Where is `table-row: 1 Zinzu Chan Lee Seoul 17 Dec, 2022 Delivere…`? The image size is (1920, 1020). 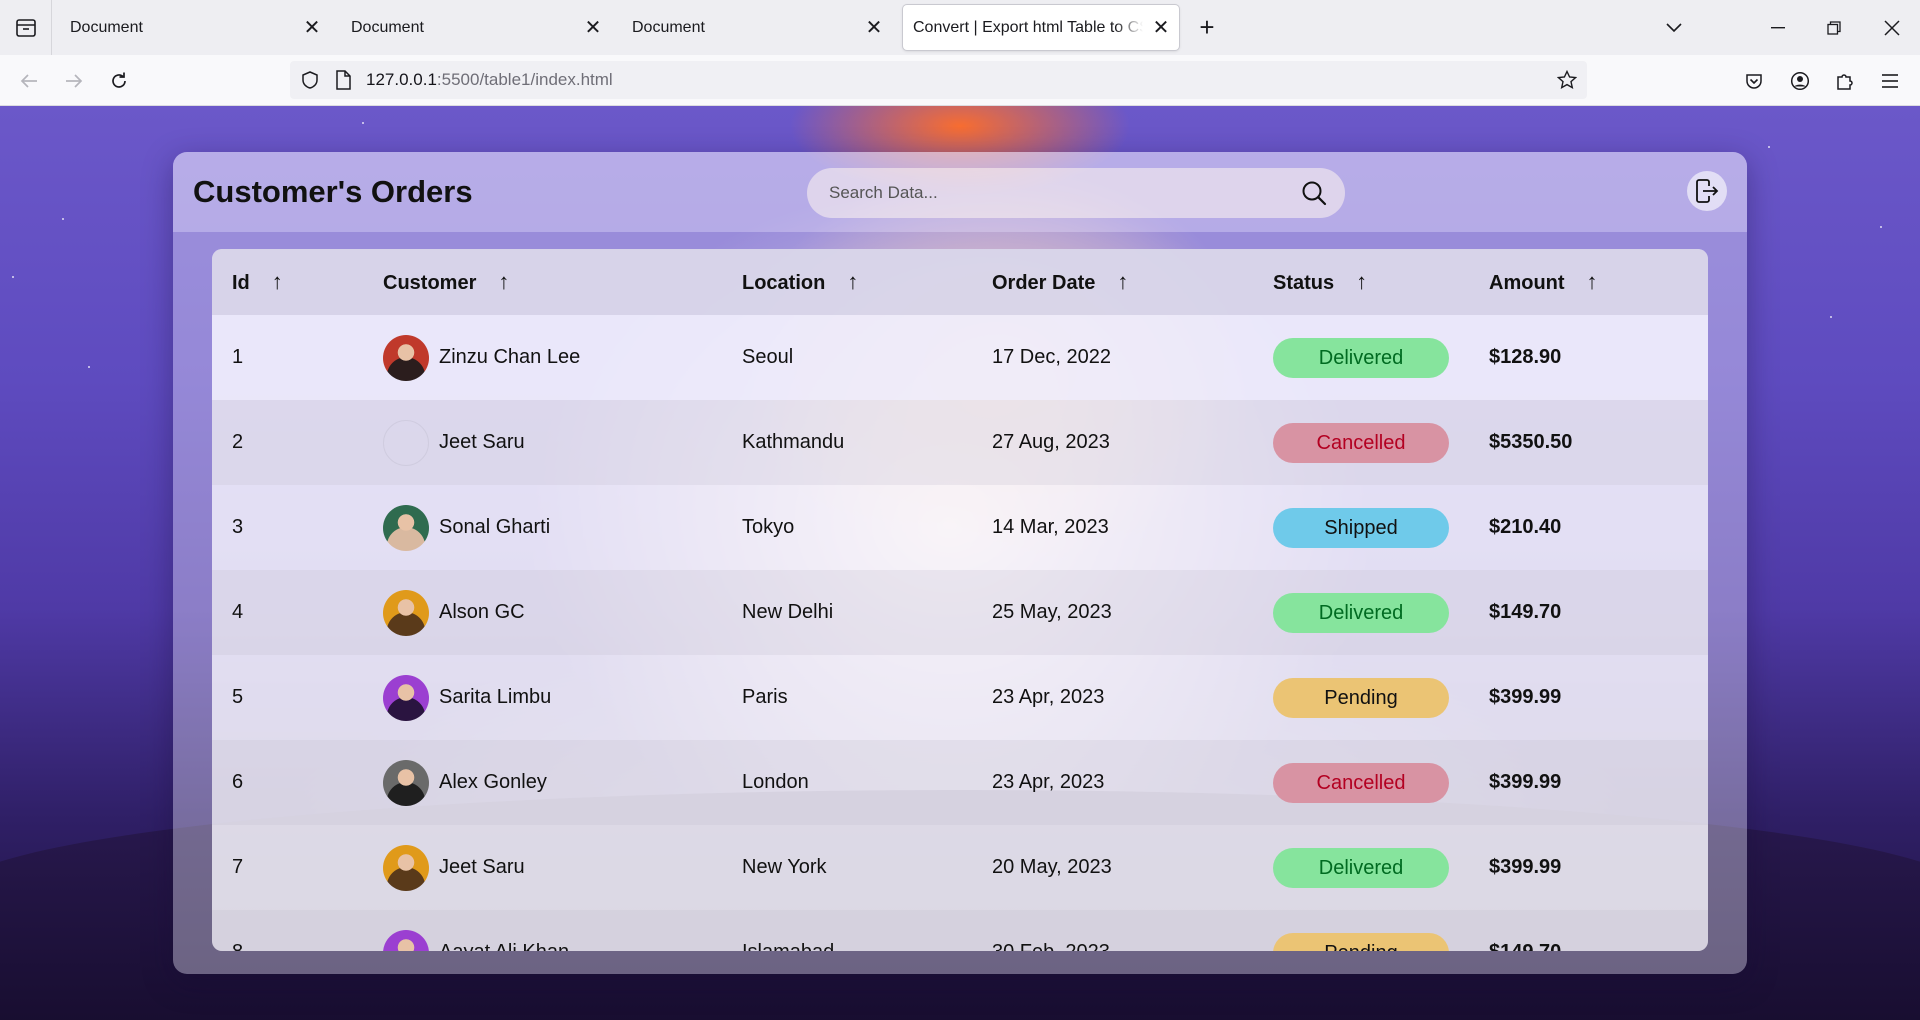 table-row: 1 Zinzu Chan Lee Seoul 17 Dec, 2022 Delivere… is located at coordinates (960, 357).